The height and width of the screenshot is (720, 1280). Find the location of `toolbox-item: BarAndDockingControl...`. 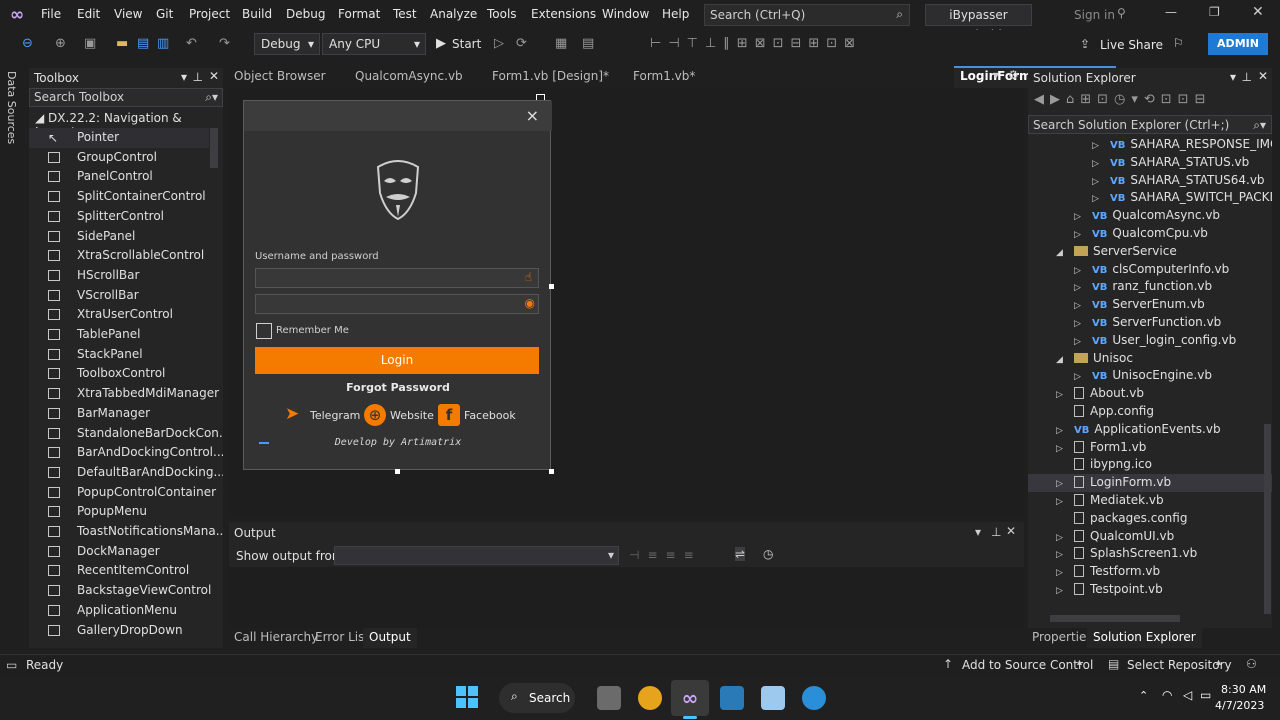

toolbox-item: BarAndDockingControl... is located at coordinates (126, 453).